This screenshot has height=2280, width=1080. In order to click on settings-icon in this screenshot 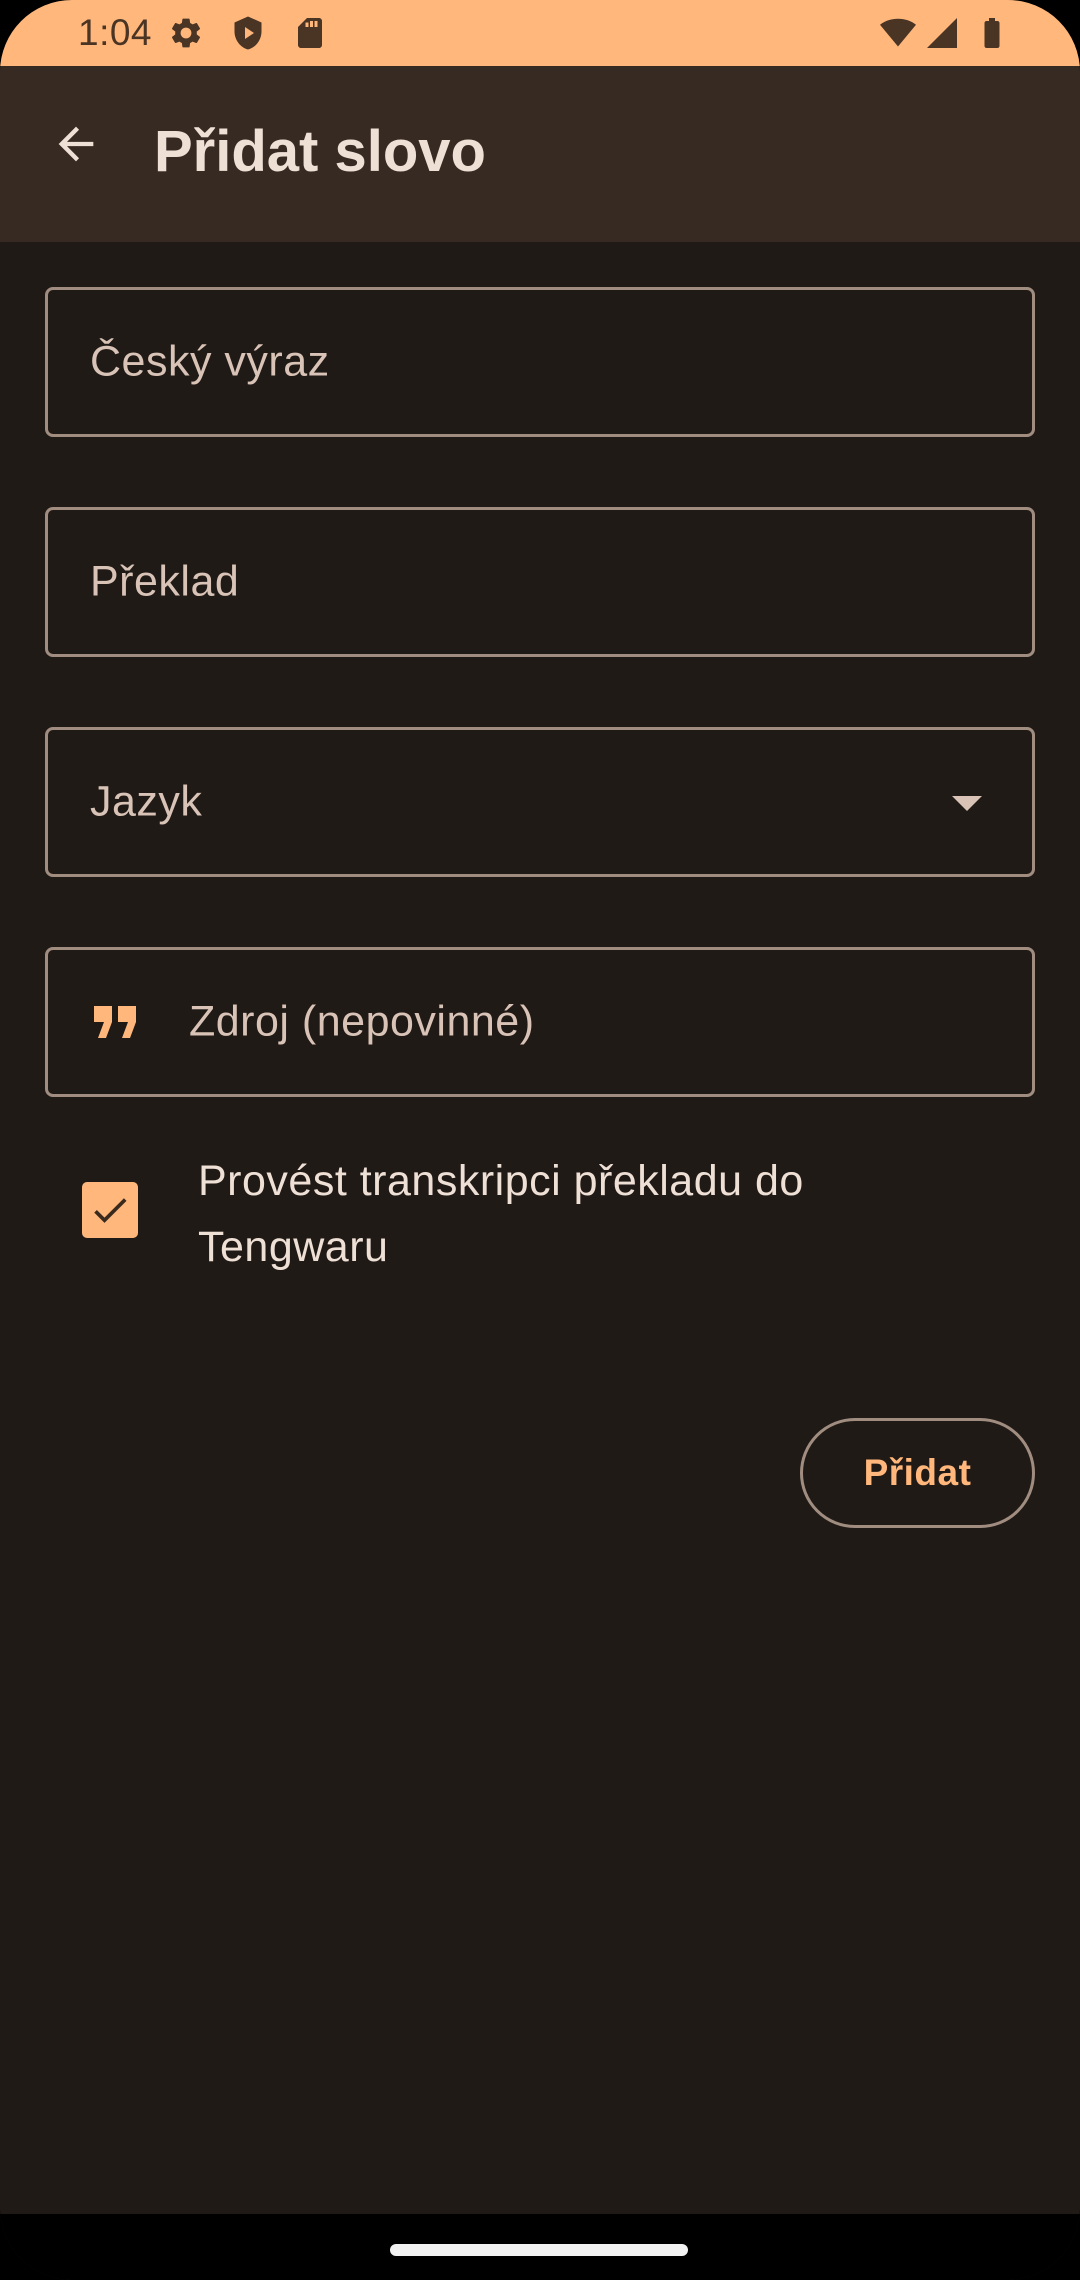, I will do `click(186, 33)`.